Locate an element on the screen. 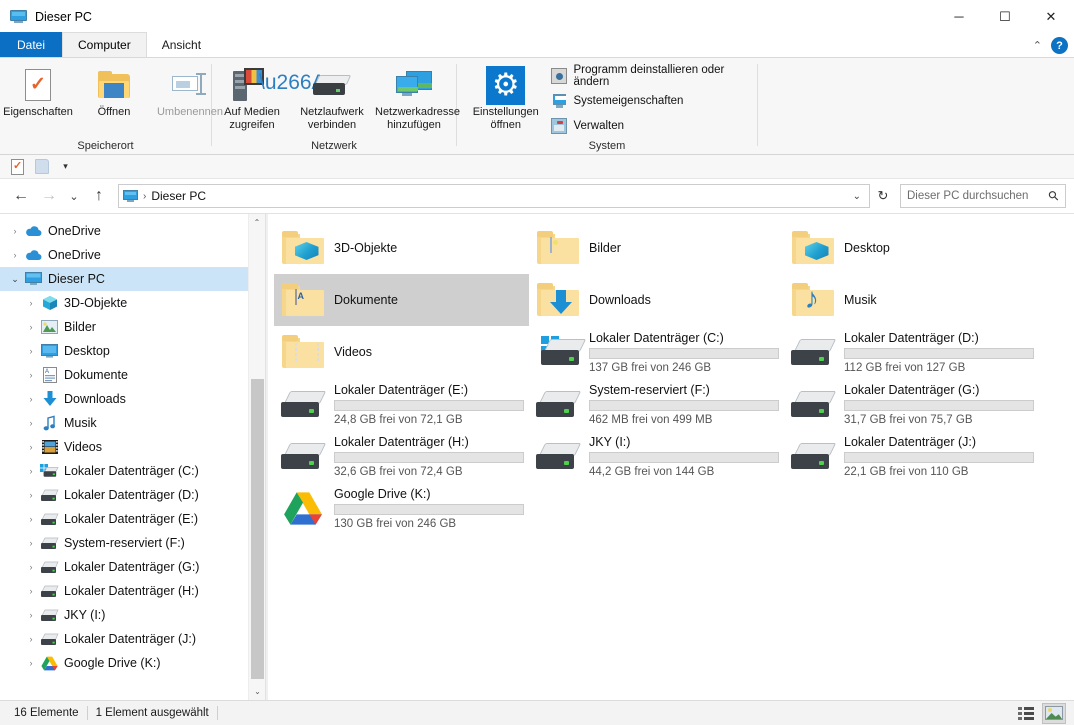 The width and height of the screenshot is (1074, 725). maximize-button: ☐ is located at coordinates (1005, 16).